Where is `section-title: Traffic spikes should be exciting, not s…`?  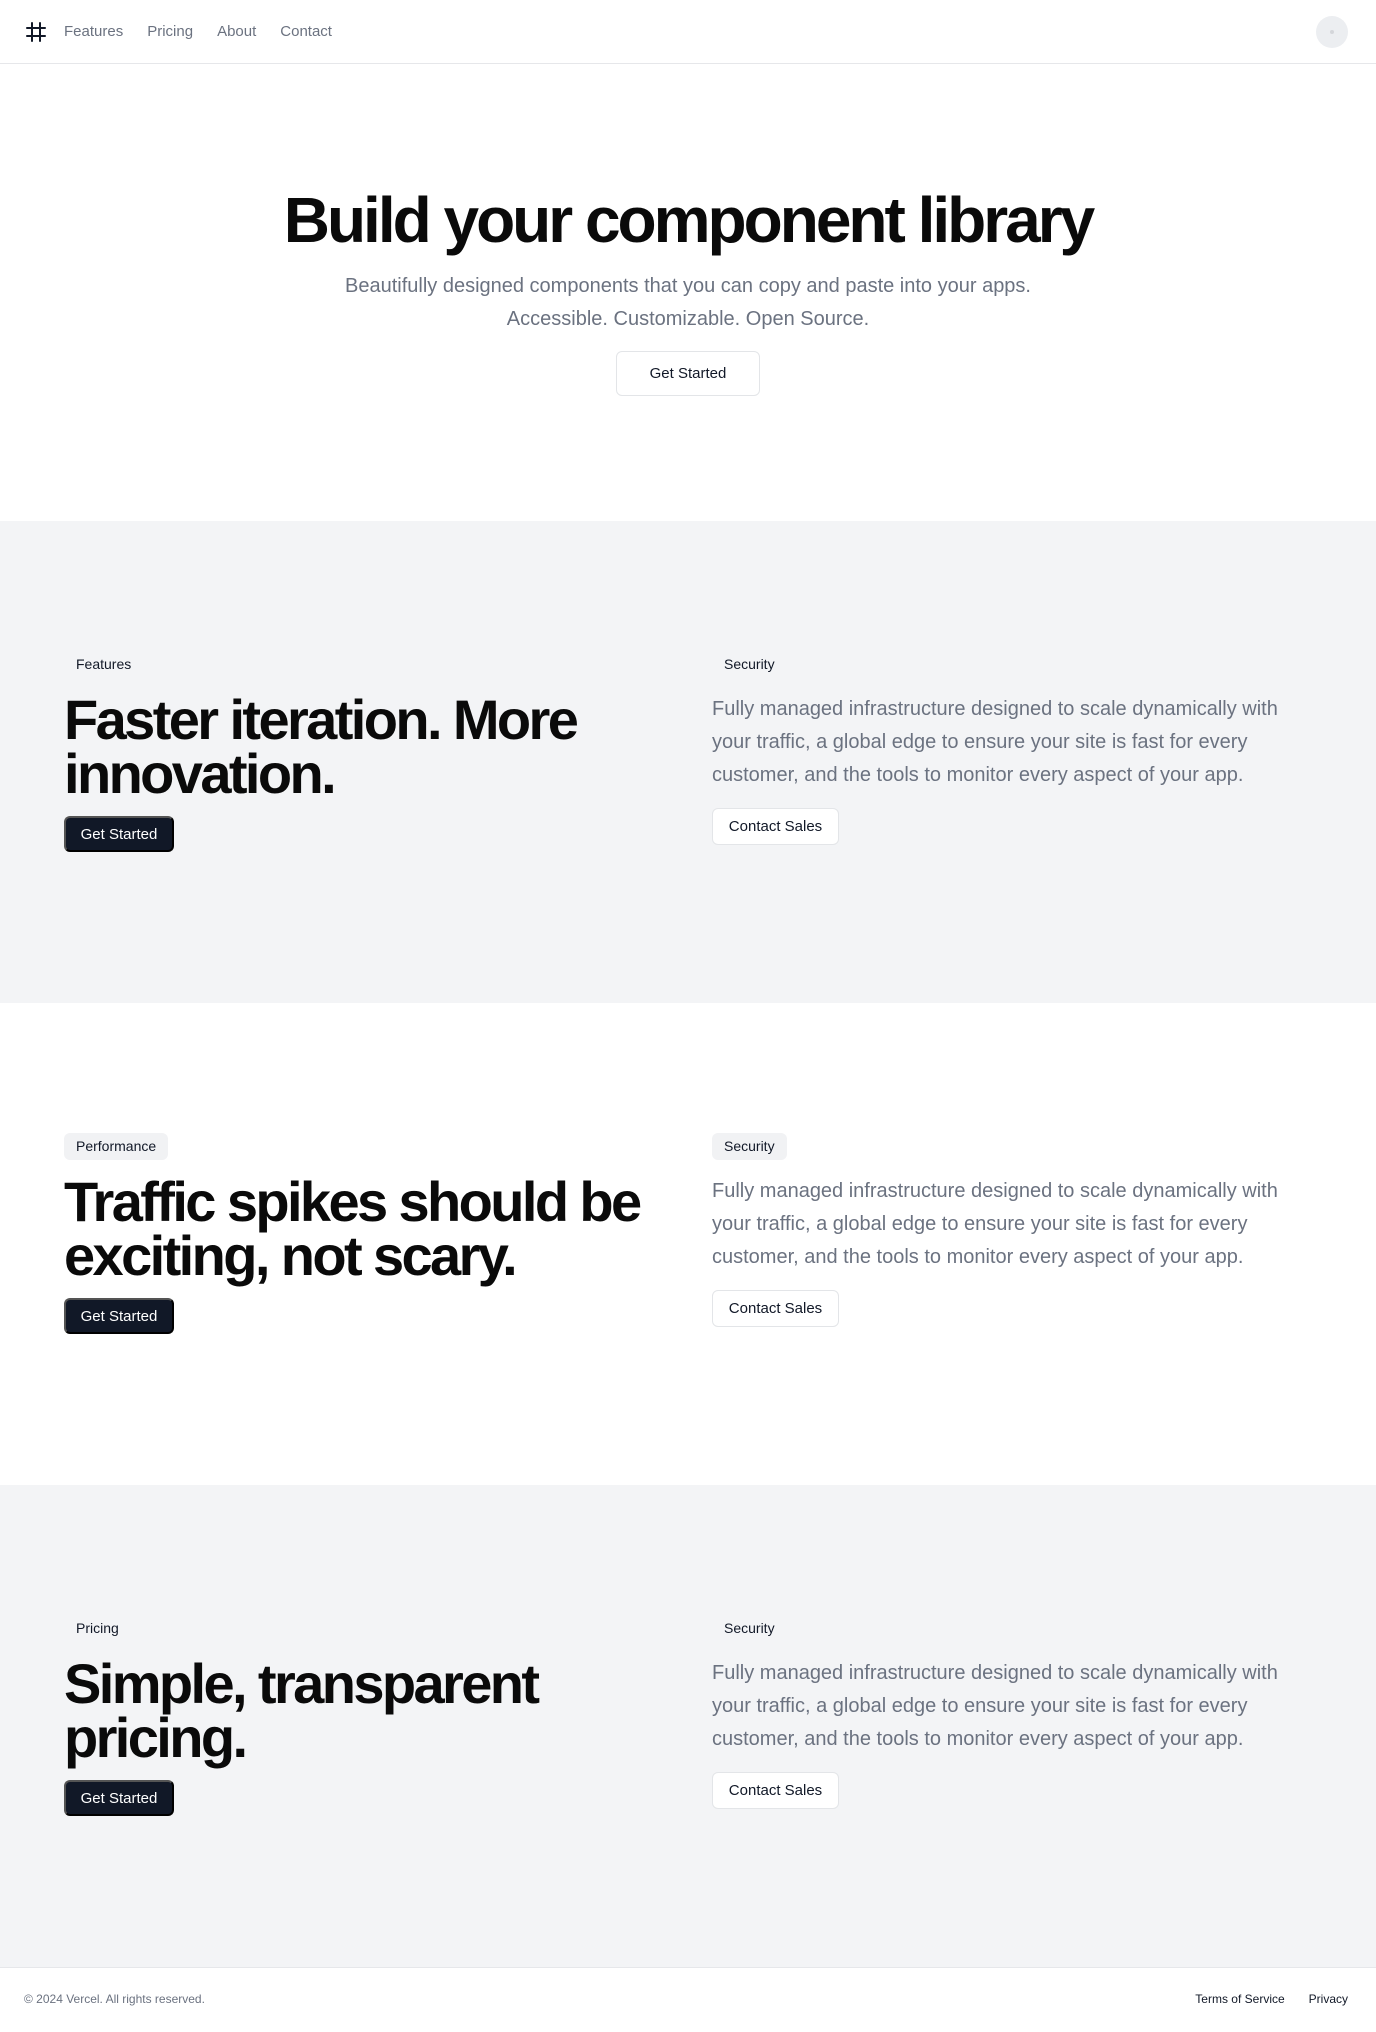
section-title: Traffic spikes should be exciting, not s… is located at coordinates (353, 1228).